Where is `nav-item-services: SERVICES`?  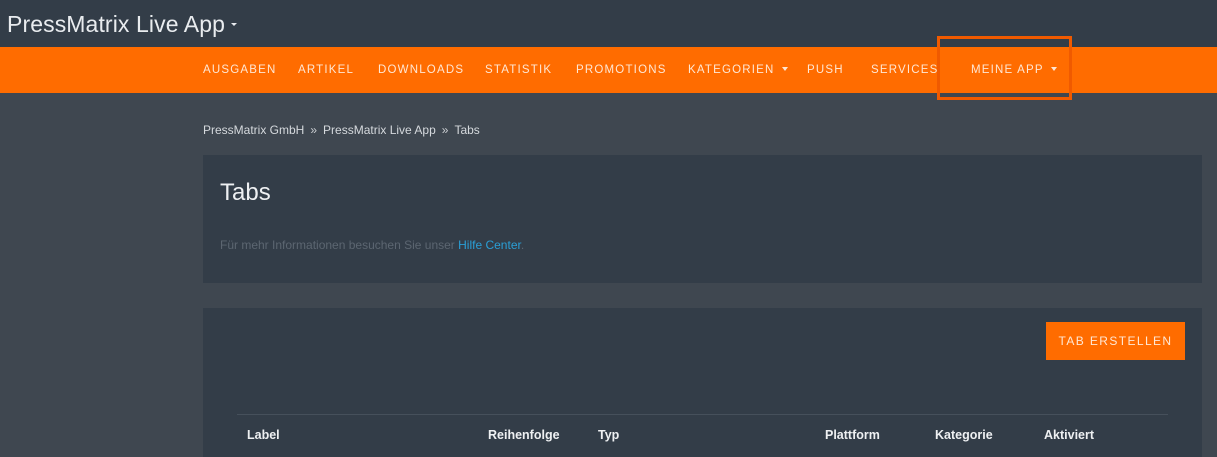 nav-item-services: SERVICES is located at coordinates (905, 70).